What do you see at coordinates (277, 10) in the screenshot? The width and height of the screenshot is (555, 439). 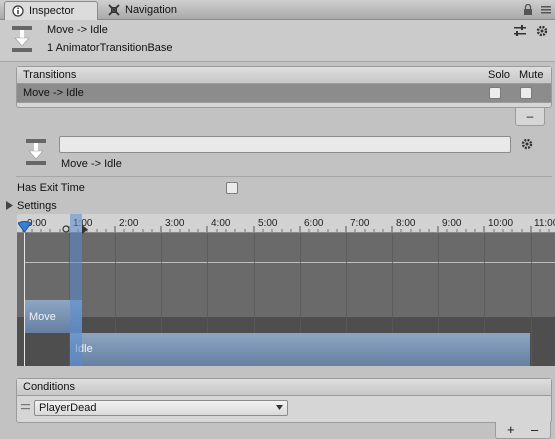 I see `tab-bar: Inspector Navigation` at bounding box center [277, 10].